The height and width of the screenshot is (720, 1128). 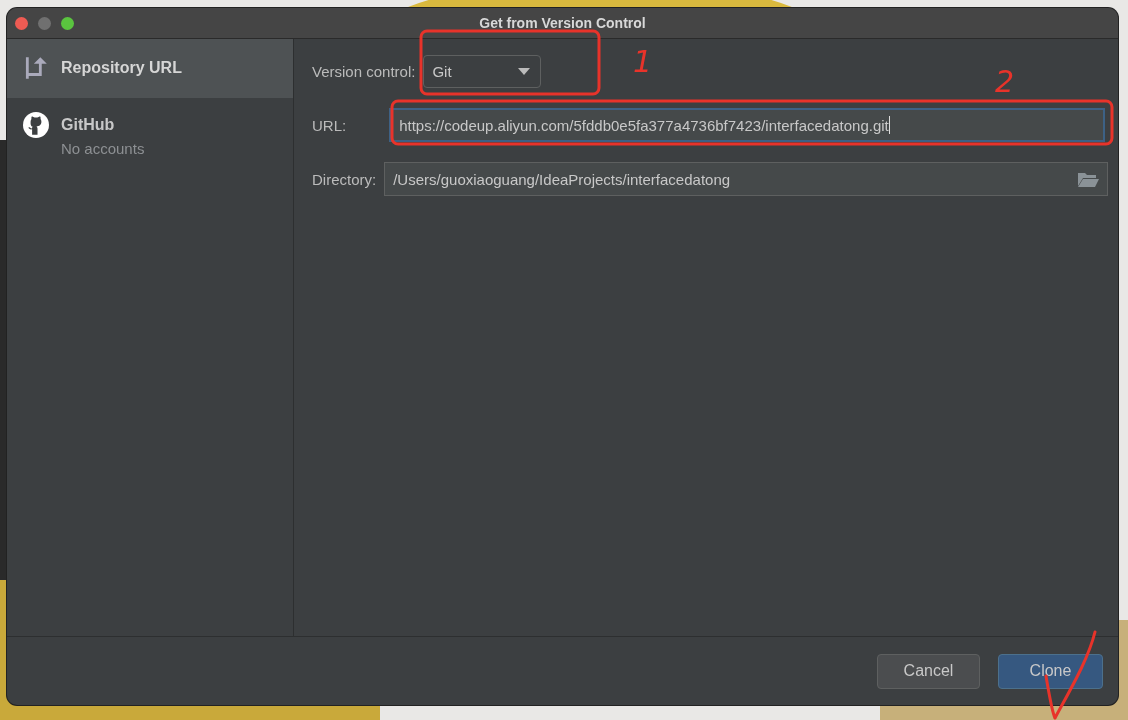 I want to click on field-label: Version control:, so click(x=364, y=71).